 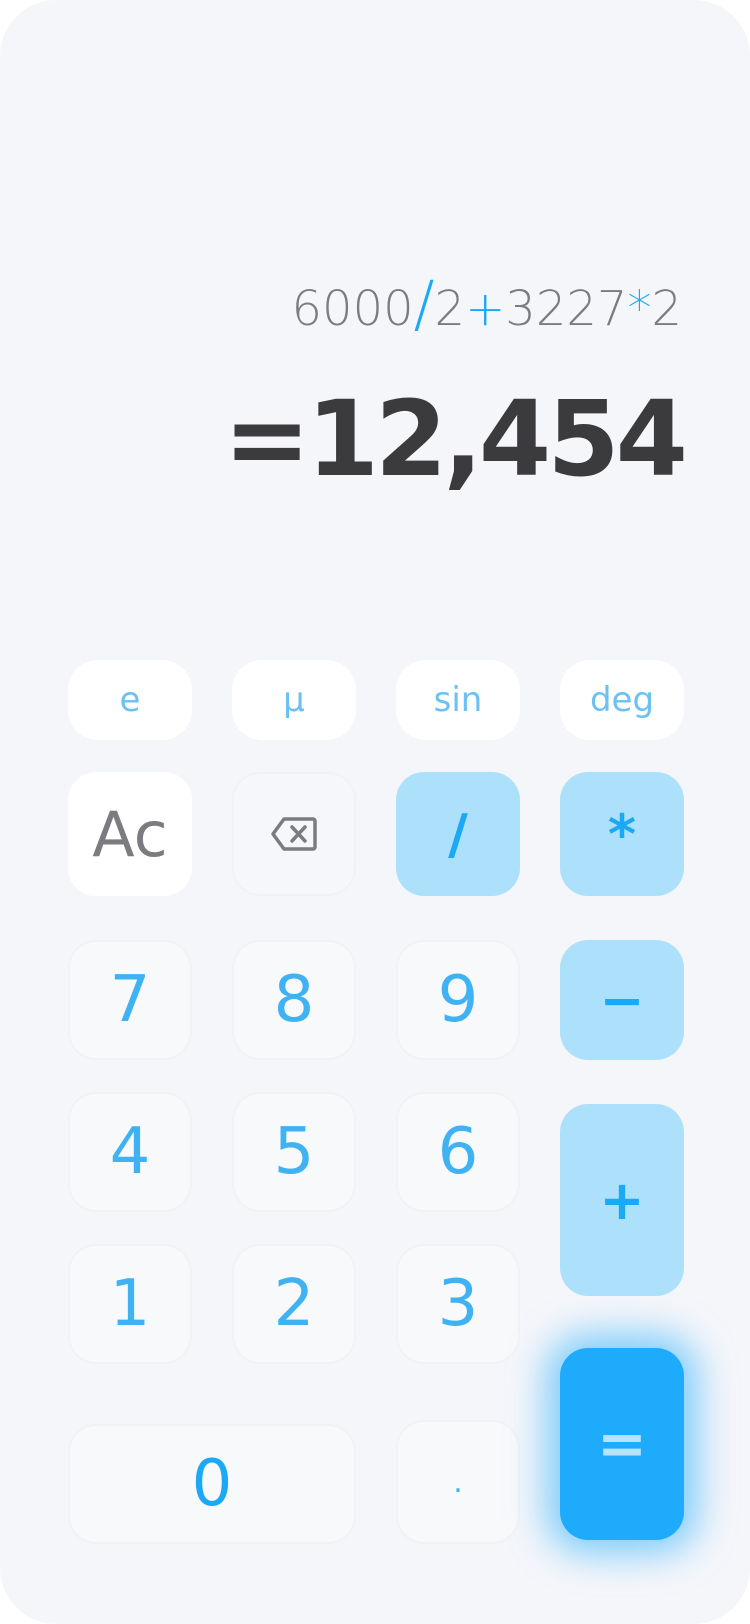 I want to click on expression-display: 6000/2+3227*2, so click(x=486, y=305).